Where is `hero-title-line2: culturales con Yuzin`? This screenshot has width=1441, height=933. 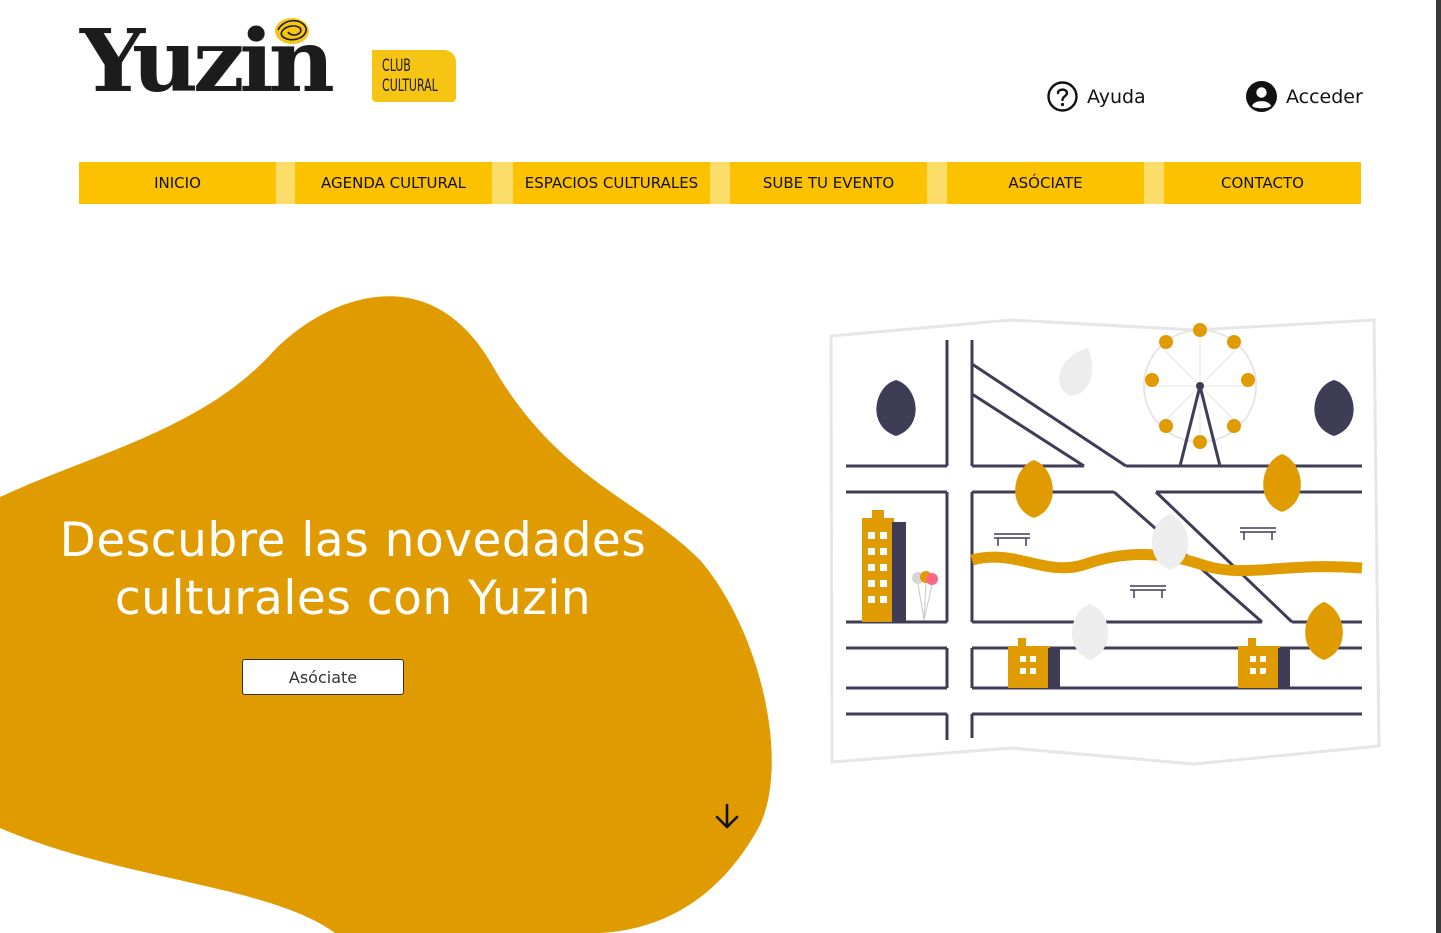
hero-title-line2: culturales con Yuzin is located at coordinates (353, 598).